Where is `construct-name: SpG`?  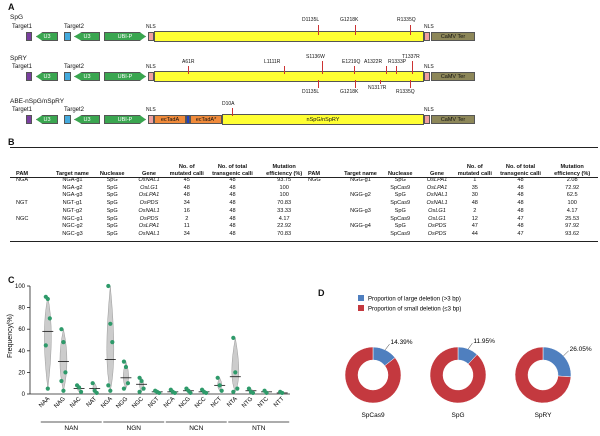
construct-name: SpG is located at coordinates (17, 17).